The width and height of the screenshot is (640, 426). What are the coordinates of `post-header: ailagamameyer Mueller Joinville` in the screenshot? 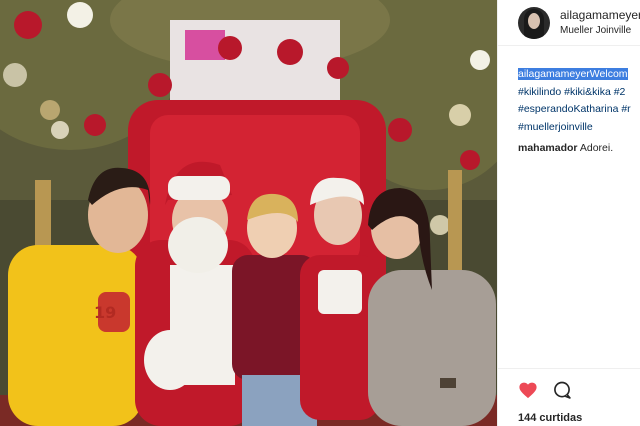 It's located at (569, 23).